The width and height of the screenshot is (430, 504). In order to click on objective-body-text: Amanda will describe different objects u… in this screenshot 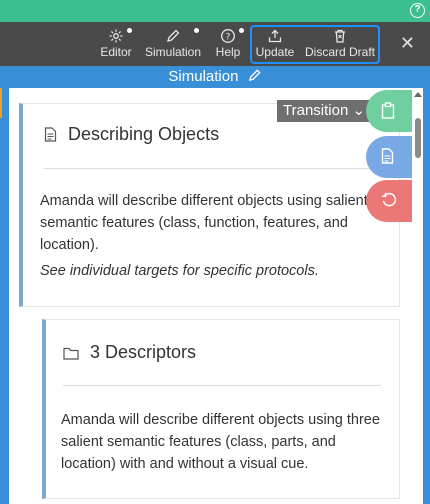, I will do `click(220, 442)`.